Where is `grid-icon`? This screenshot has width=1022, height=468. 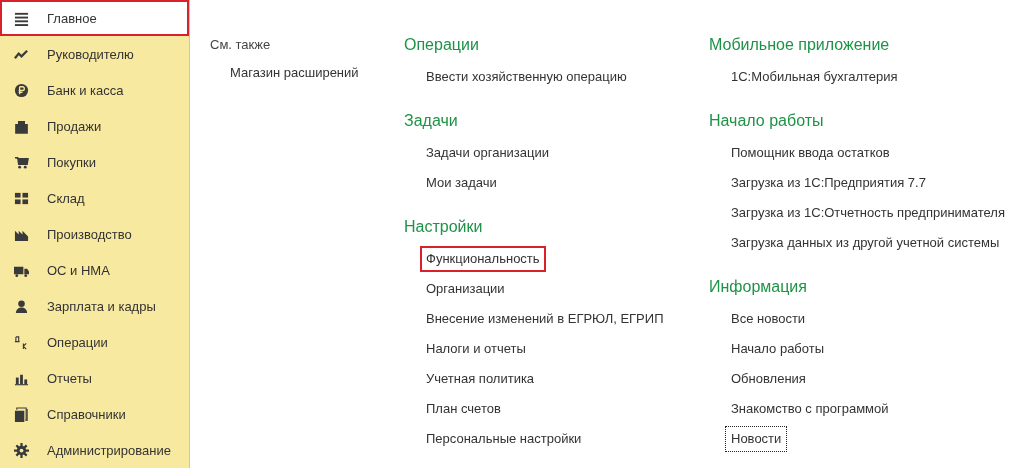
grid-icon is located at coordinates (21, 198).